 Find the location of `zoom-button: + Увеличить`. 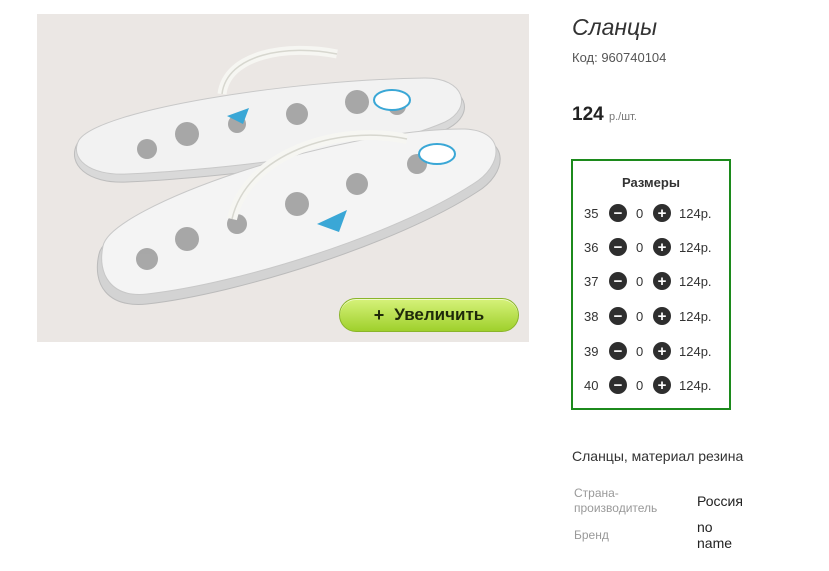

zoom-button: + Увеличить is located at coordinates (429, 315).